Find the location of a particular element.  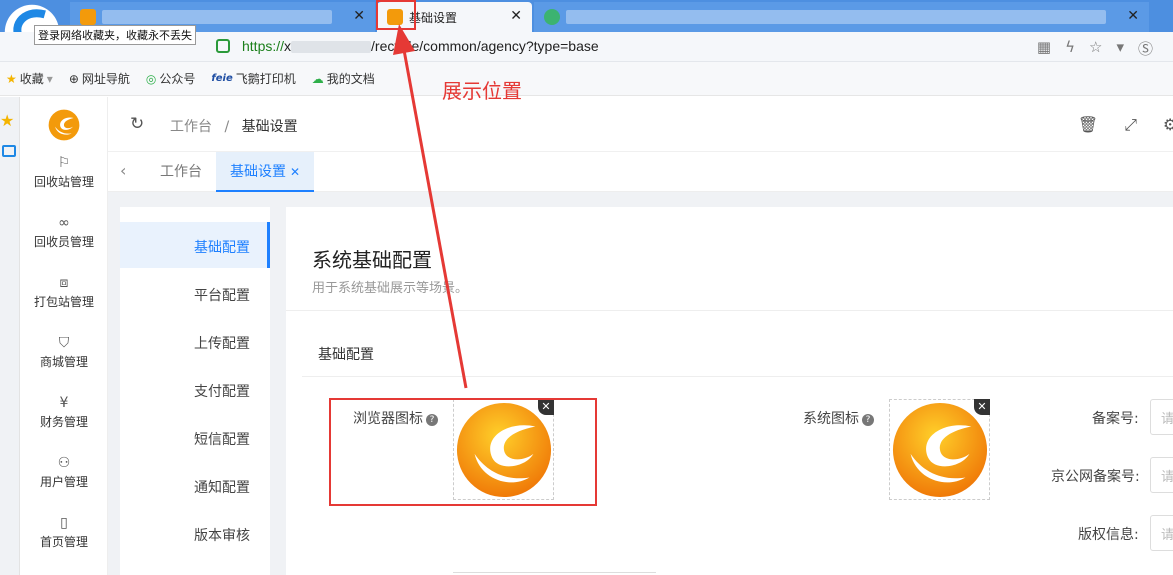

sidebar-item-label: 回收员管理 is located at coordinates (63, 242).